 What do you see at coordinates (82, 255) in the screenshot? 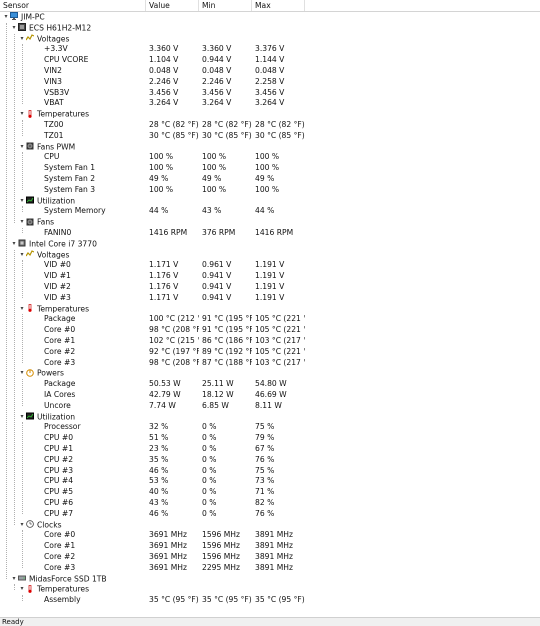
I see `sensor-name-cell: ▾ Voltages` at bounding box center [82, 255].